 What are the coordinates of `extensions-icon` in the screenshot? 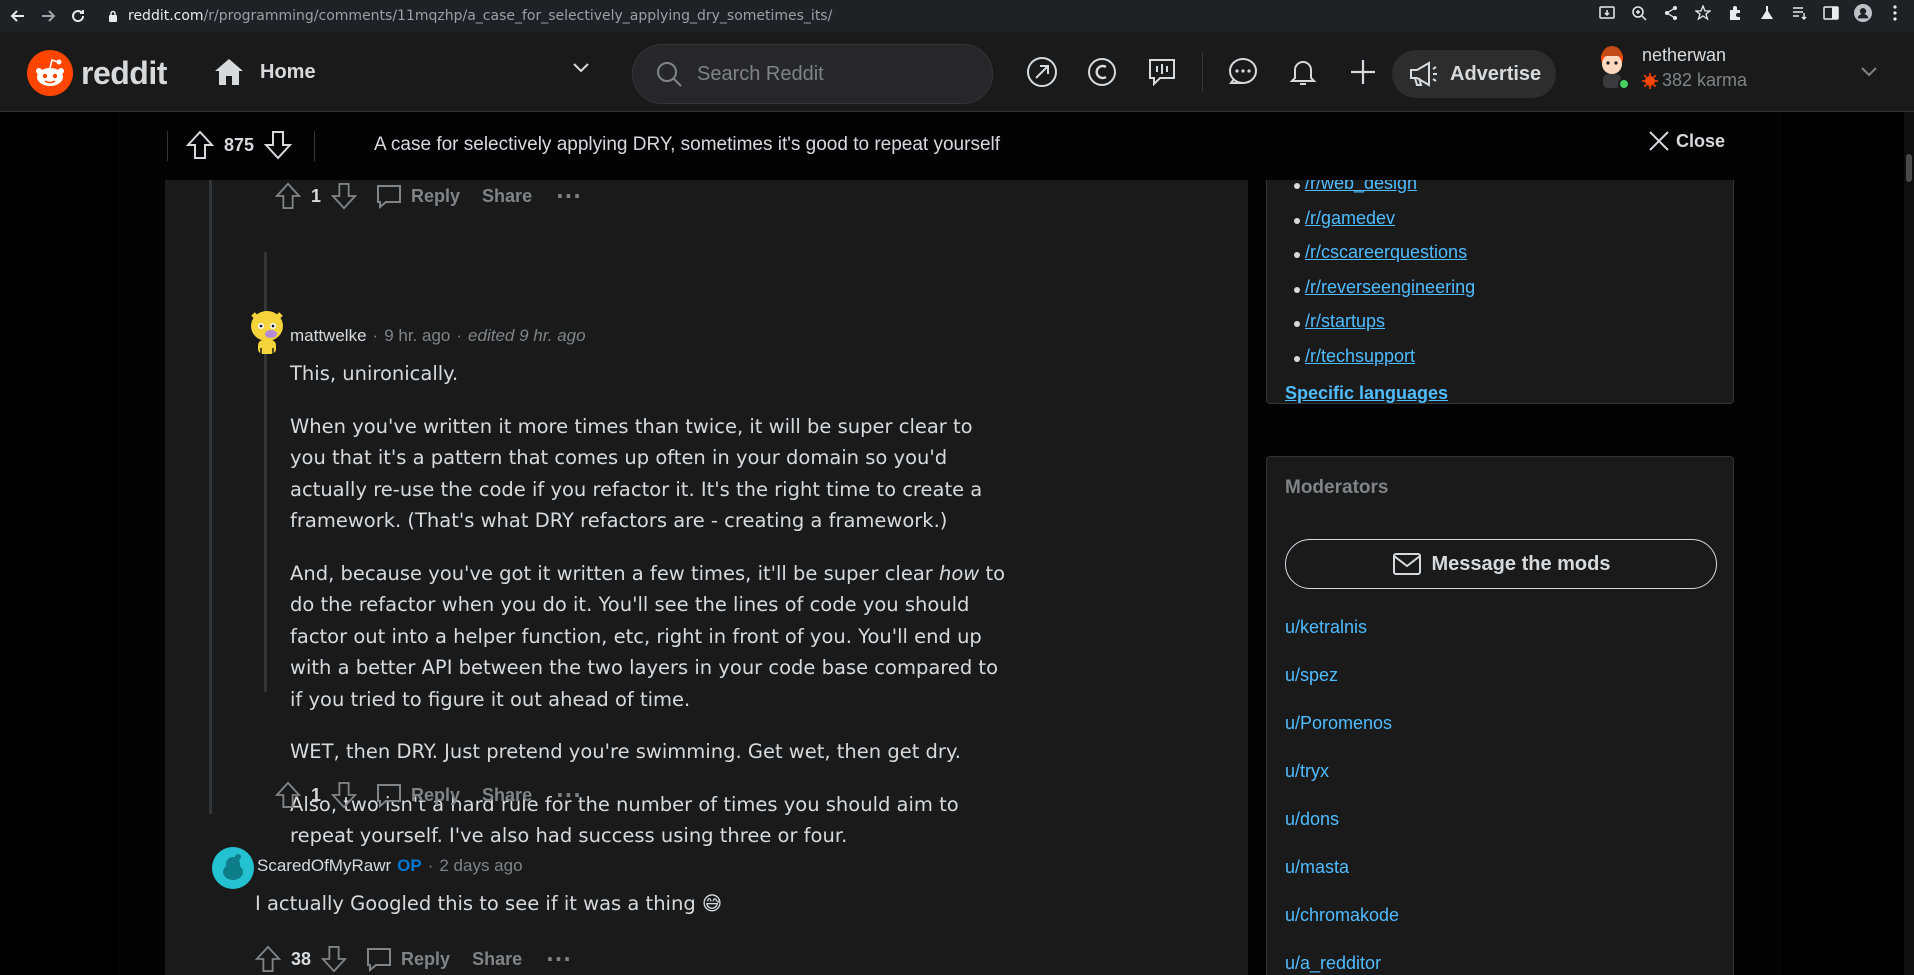 It's located at (1735, 13).